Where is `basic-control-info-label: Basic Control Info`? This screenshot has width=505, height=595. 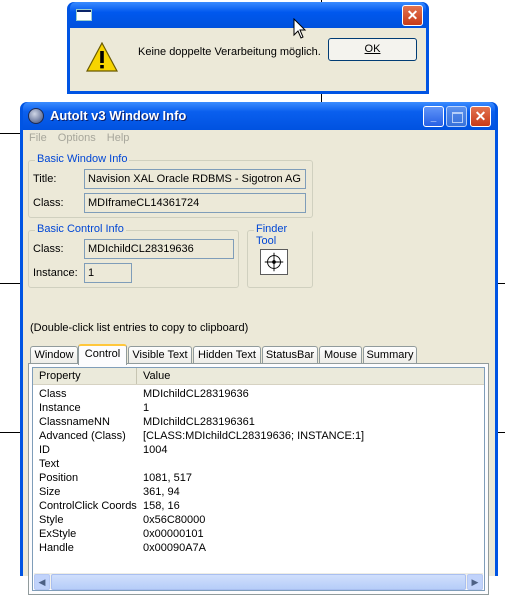
basic-control-info-label: Basic Control Info is located at coordinates (80, 229).